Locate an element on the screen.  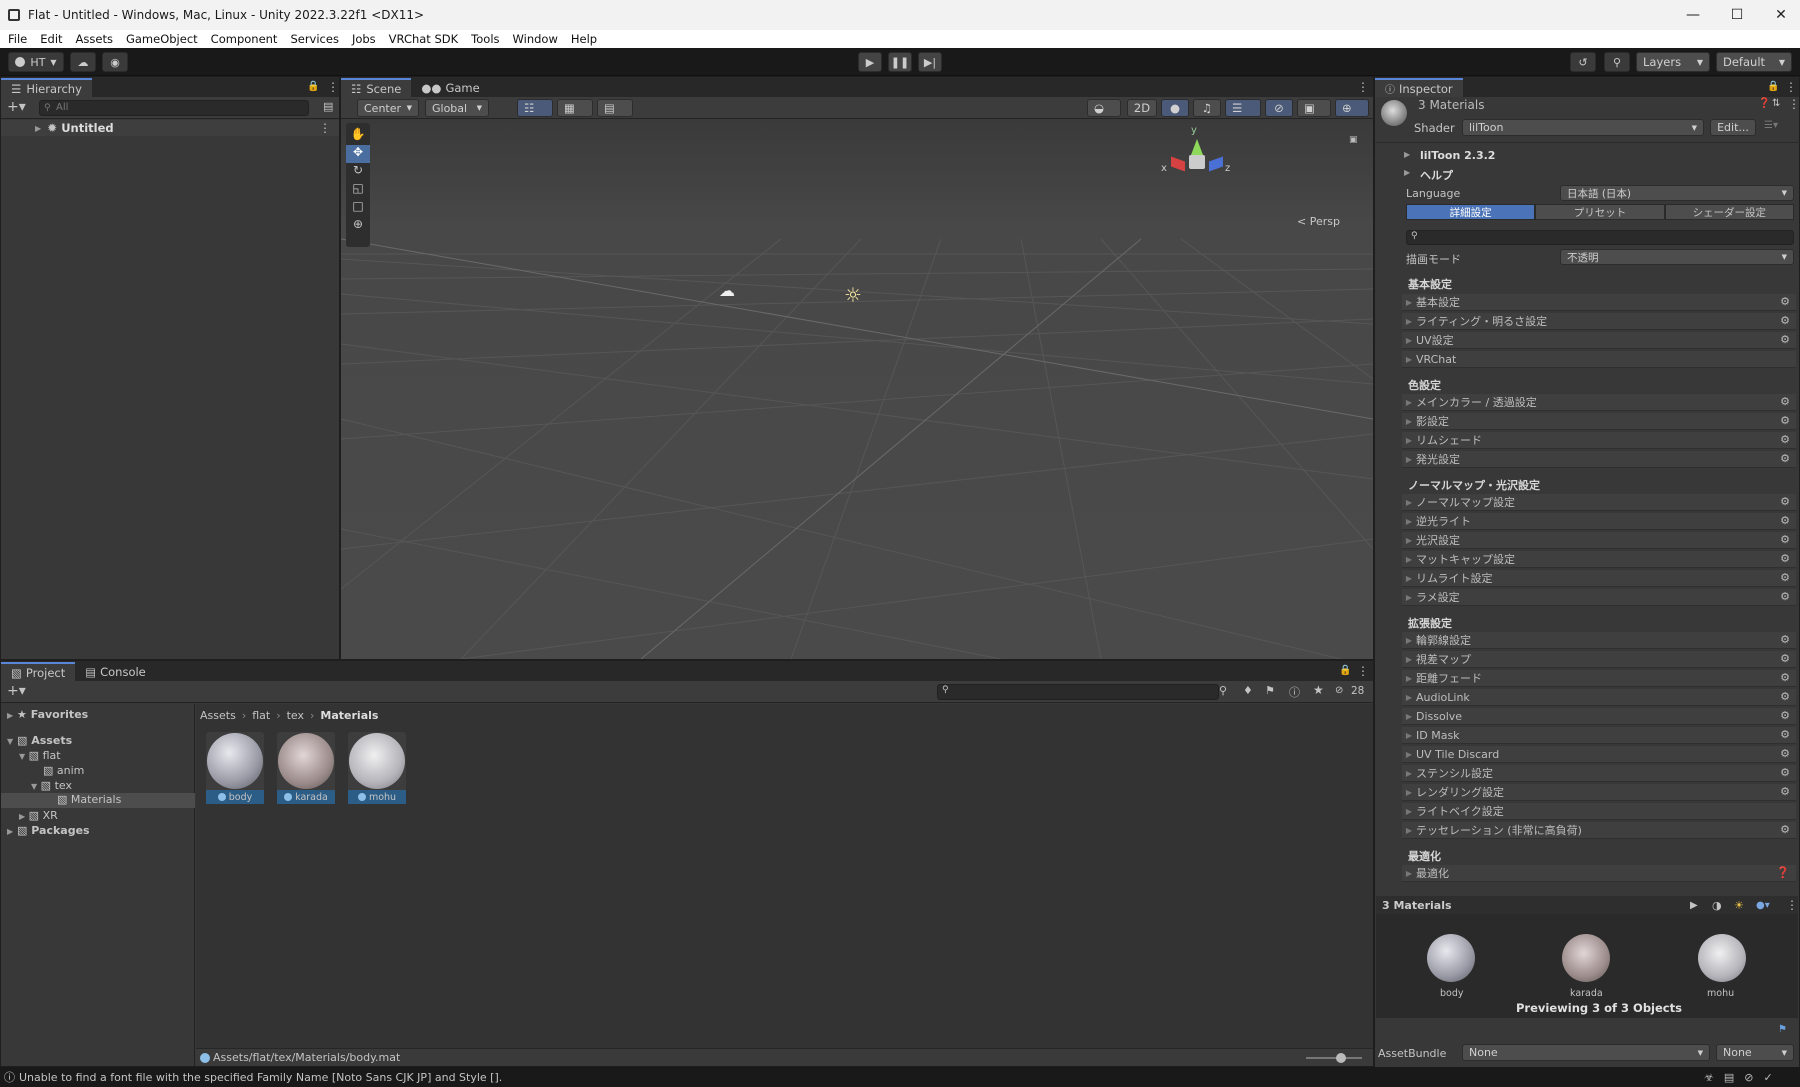
menu-gameobject: GameObject is located at coordinates (162, 39).